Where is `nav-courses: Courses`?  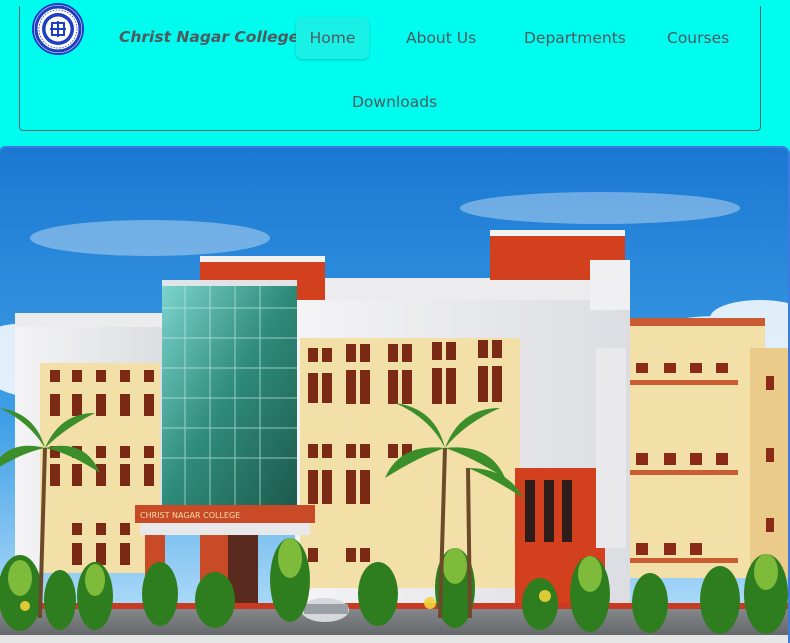
nav-courses: Courses is located at coordinates (698, 38).